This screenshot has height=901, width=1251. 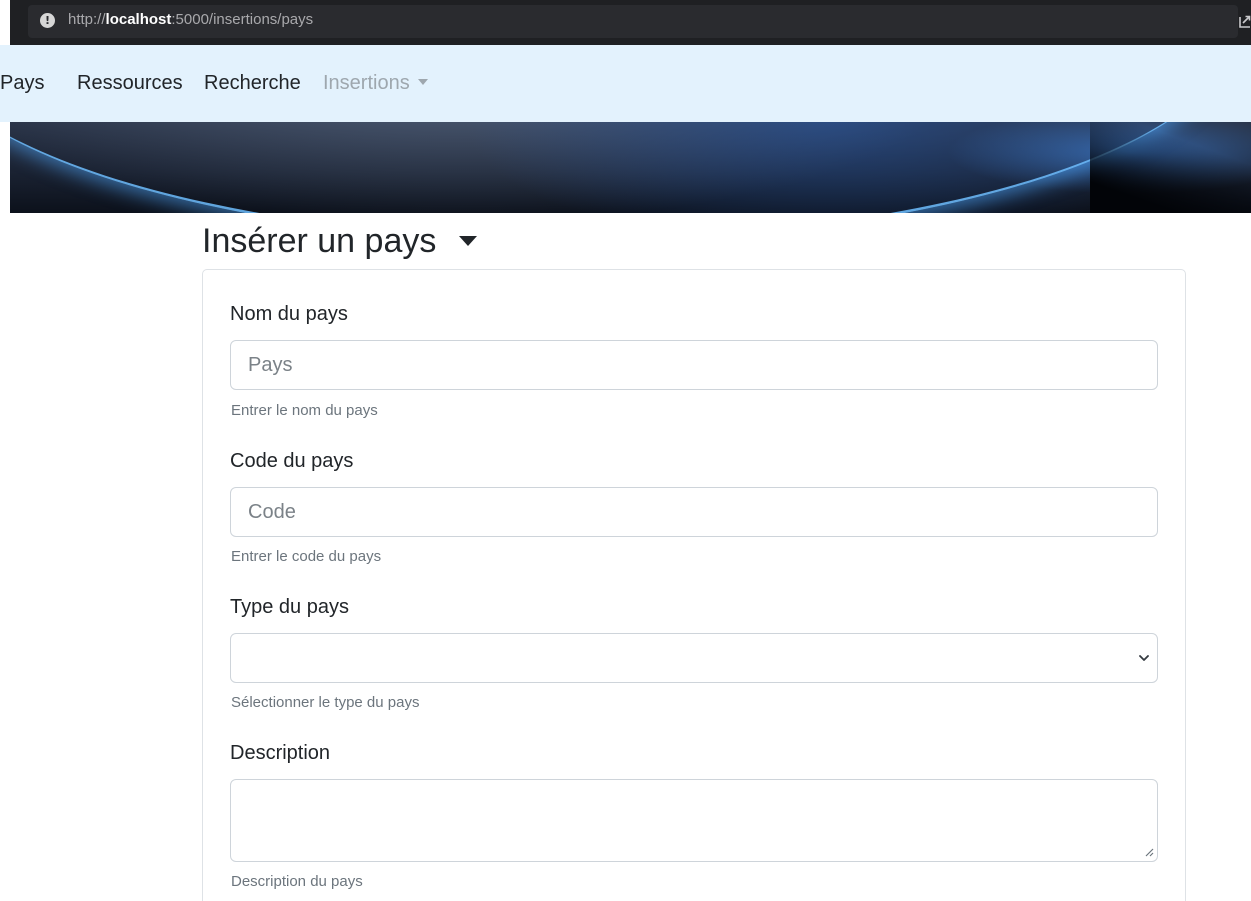 I want to click on url-path: :5000/insertions/pays, so click(x=242, y=19).